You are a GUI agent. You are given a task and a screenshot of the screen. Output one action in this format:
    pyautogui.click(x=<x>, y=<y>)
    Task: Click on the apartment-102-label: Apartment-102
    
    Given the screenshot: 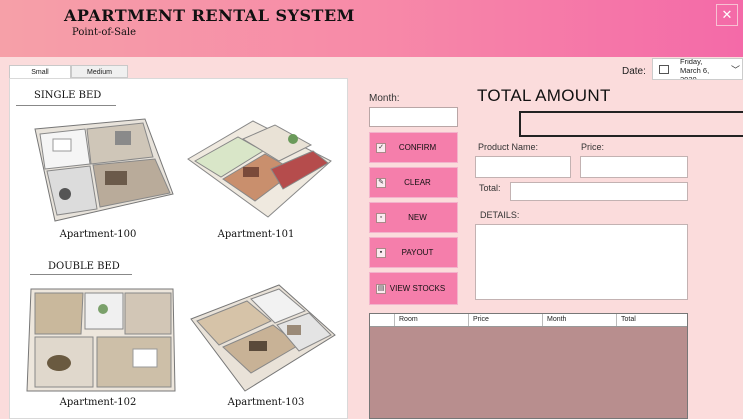 What is the action you would take?
    pyautogui.click(x=98, y=402)
    